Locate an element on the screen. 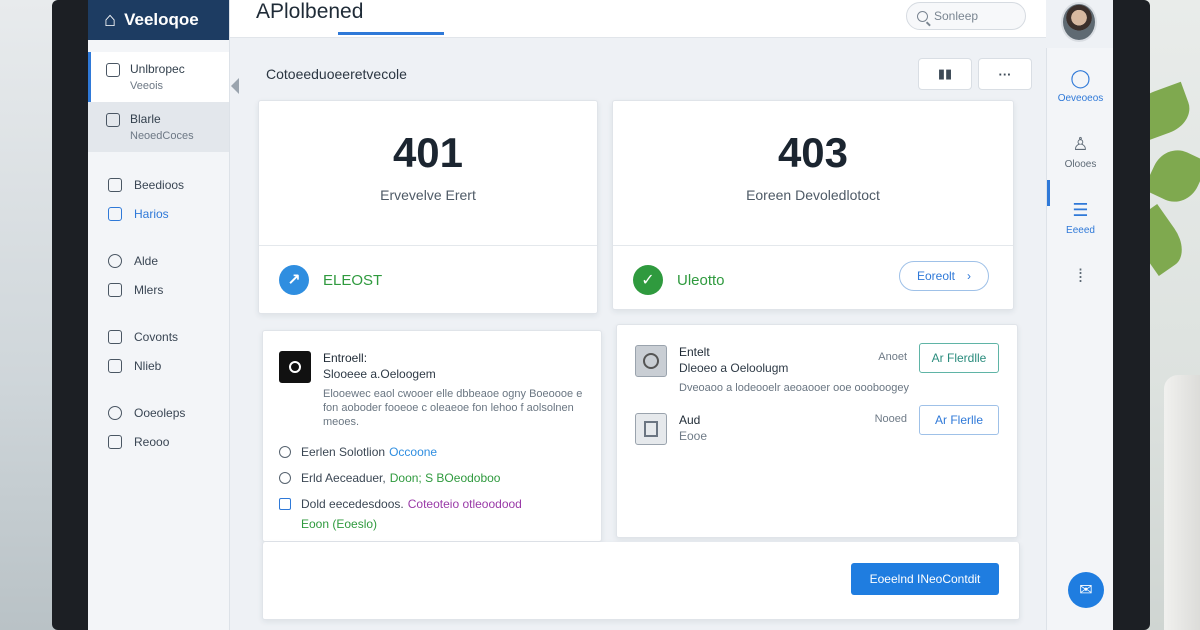  app-subtitle: Dleoeo a Oeloolugm is located at coordinates (734, 368).